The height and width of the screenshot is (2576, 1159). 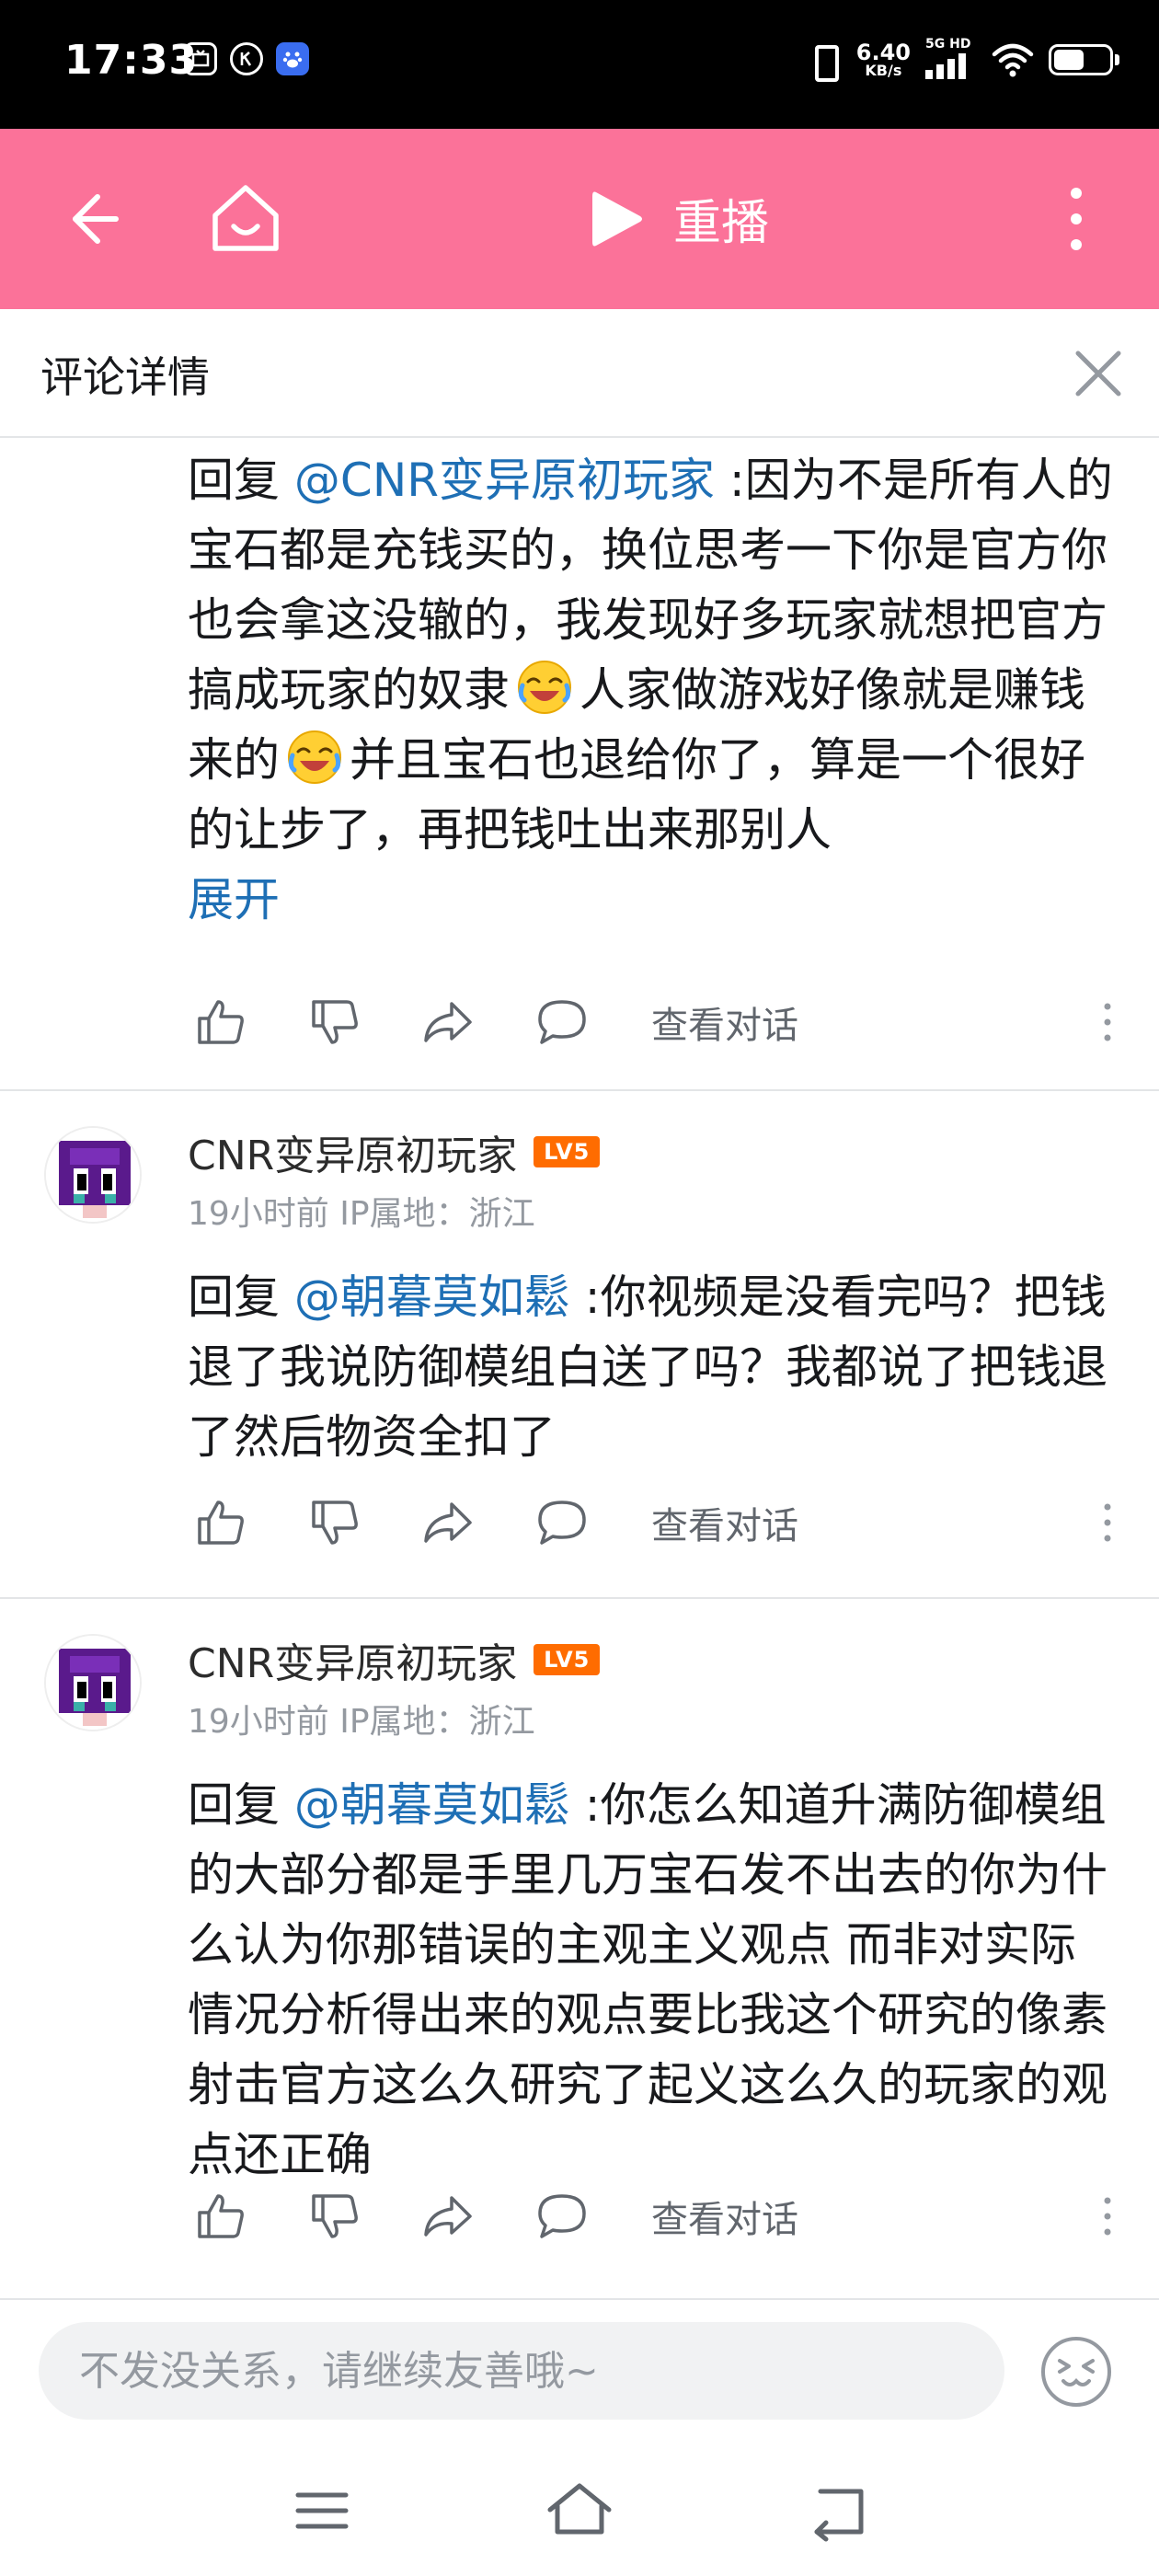 What do you see at coordinates (131, 60) in the screenshot?
I see `status-time: 17:33` at bounding box center [131, 60].